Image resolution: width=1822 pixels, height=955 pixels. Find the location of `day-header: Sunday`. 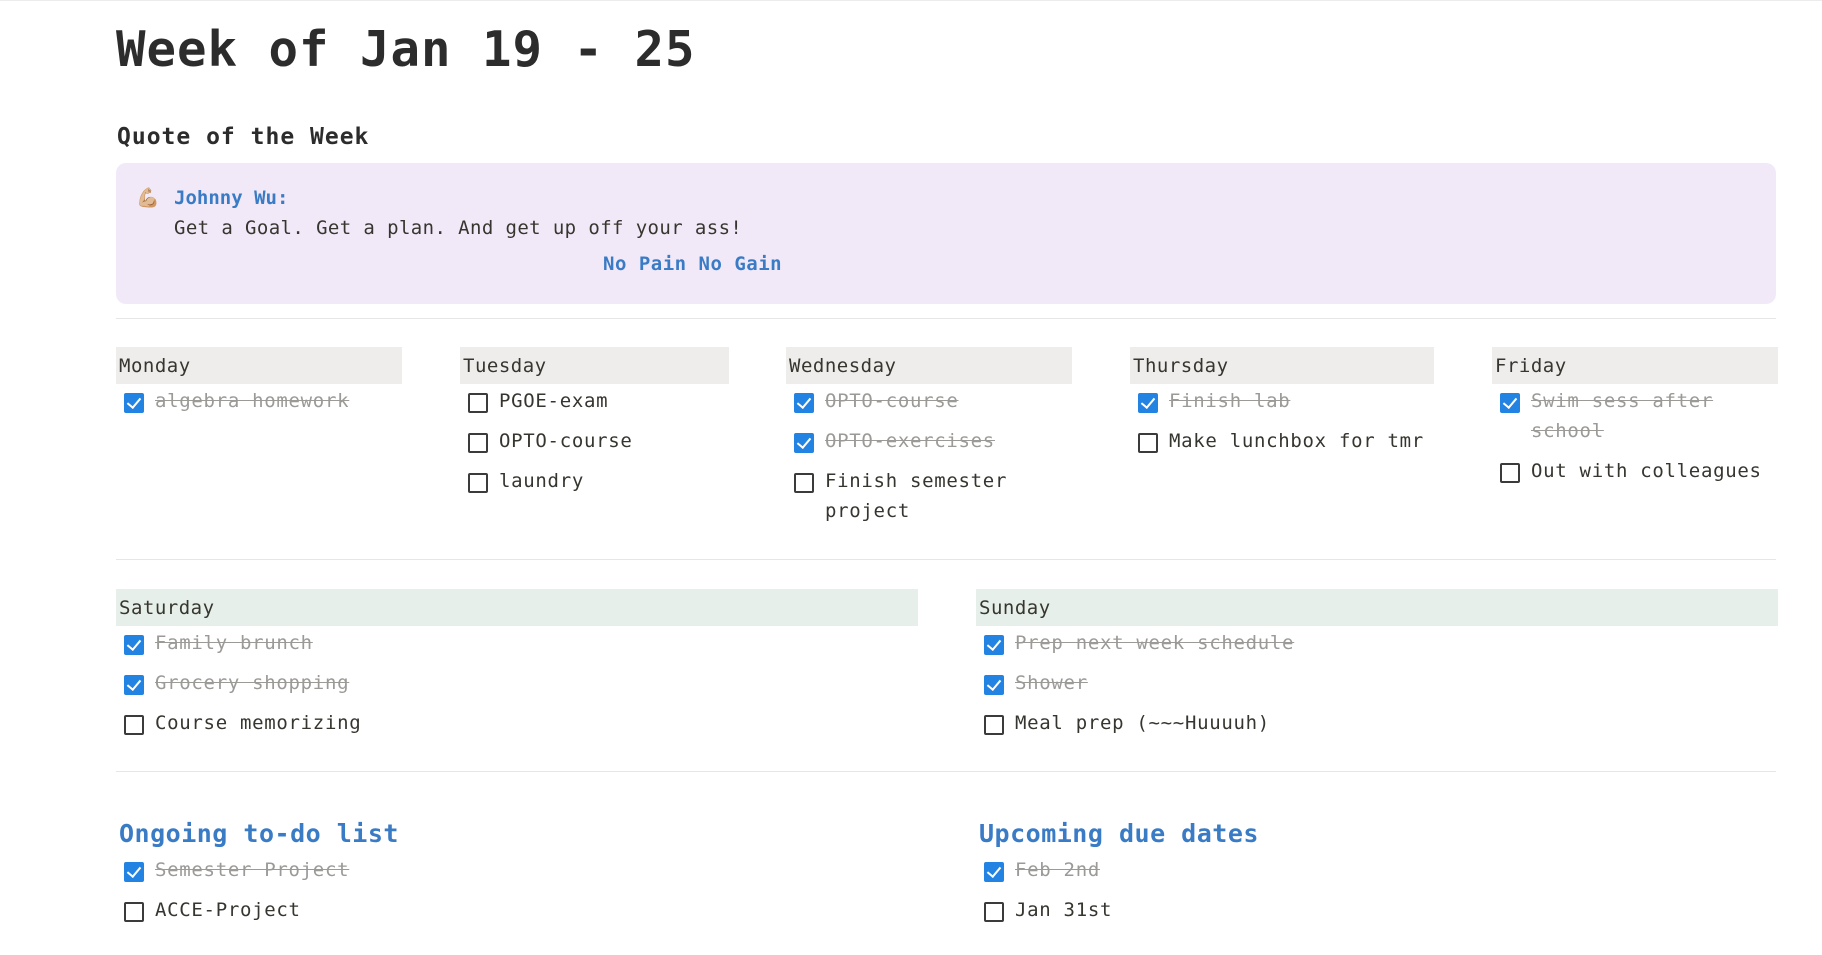

day-header: Sunday is located at coordinates (1377, 607).